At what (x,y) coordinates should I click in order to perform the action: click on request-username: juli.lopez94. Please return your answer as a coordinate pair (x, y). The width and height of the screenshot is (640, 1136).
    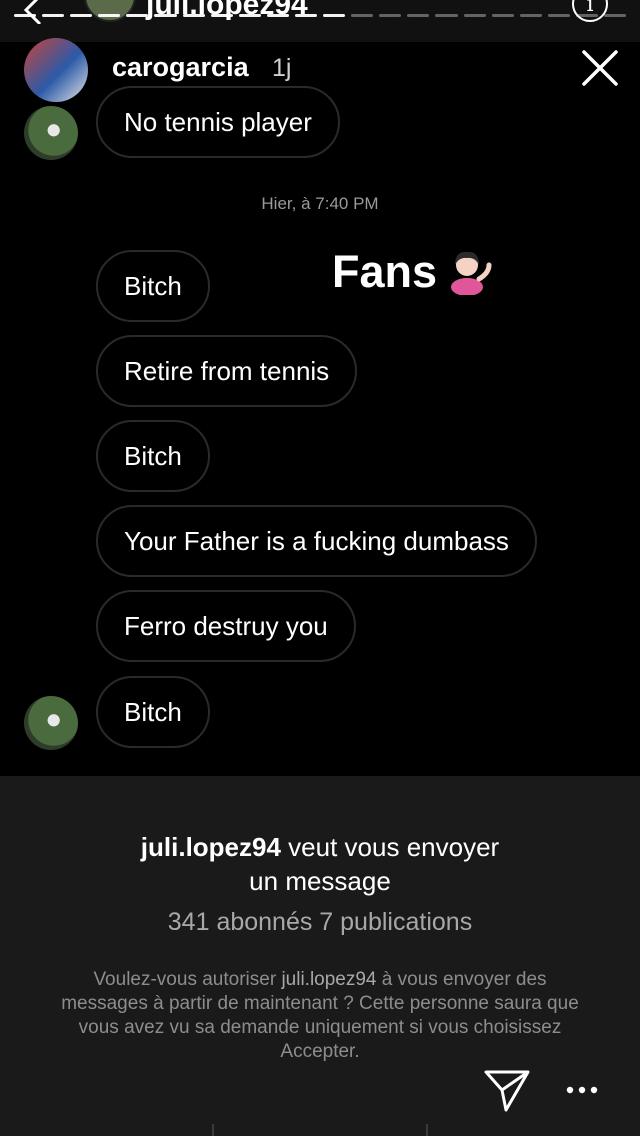
    Looking at the image, I should click on (211, 847).